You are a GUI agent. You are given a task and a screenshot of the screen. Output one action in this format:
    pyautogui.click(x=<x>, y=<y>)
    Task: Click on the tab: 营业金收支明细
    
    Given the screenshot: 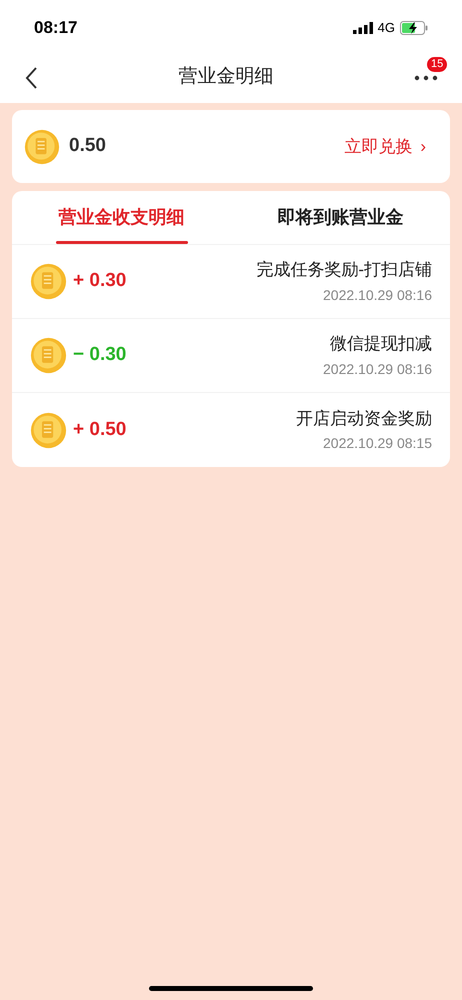 What is the action you would take?
    pyautogui.click(x=121, y=217)
    